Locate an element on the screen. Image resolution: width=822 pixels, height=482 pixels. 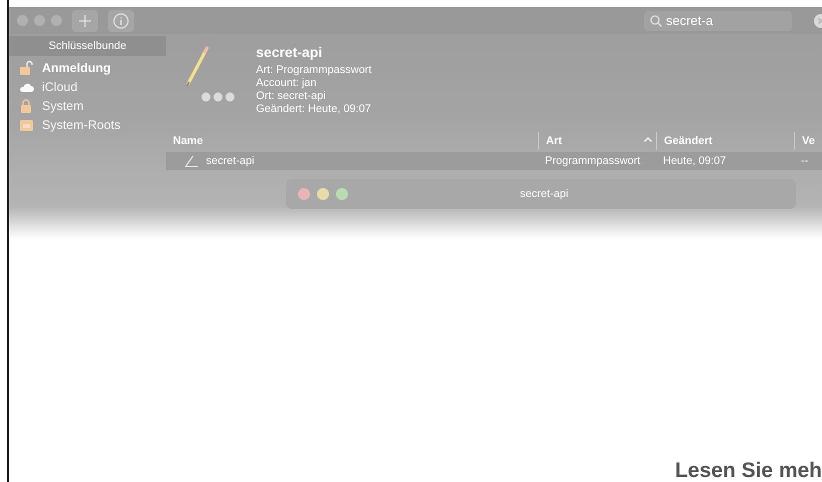
lock-icon is located at coordinates (26, 106).